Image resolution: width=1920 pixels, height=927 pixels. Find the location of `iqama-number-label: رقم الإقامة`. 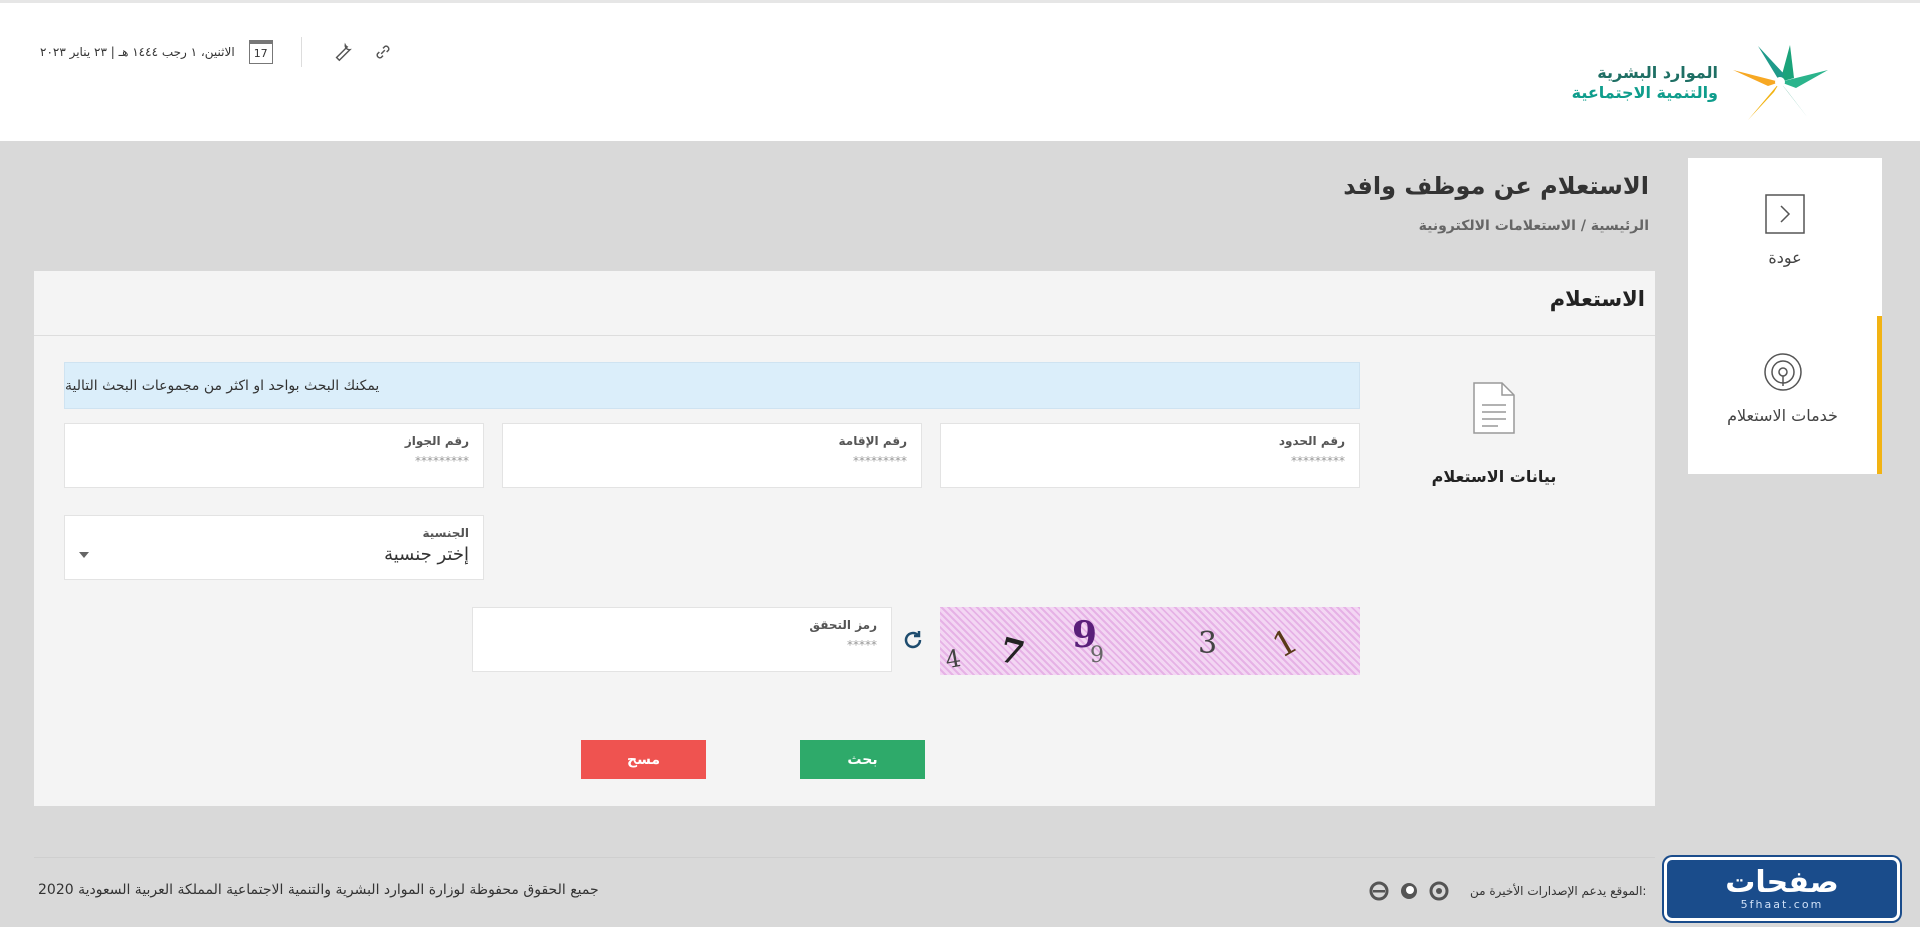

iqama-number-label: رقم الإقامة is located at coordinates (872, 441).